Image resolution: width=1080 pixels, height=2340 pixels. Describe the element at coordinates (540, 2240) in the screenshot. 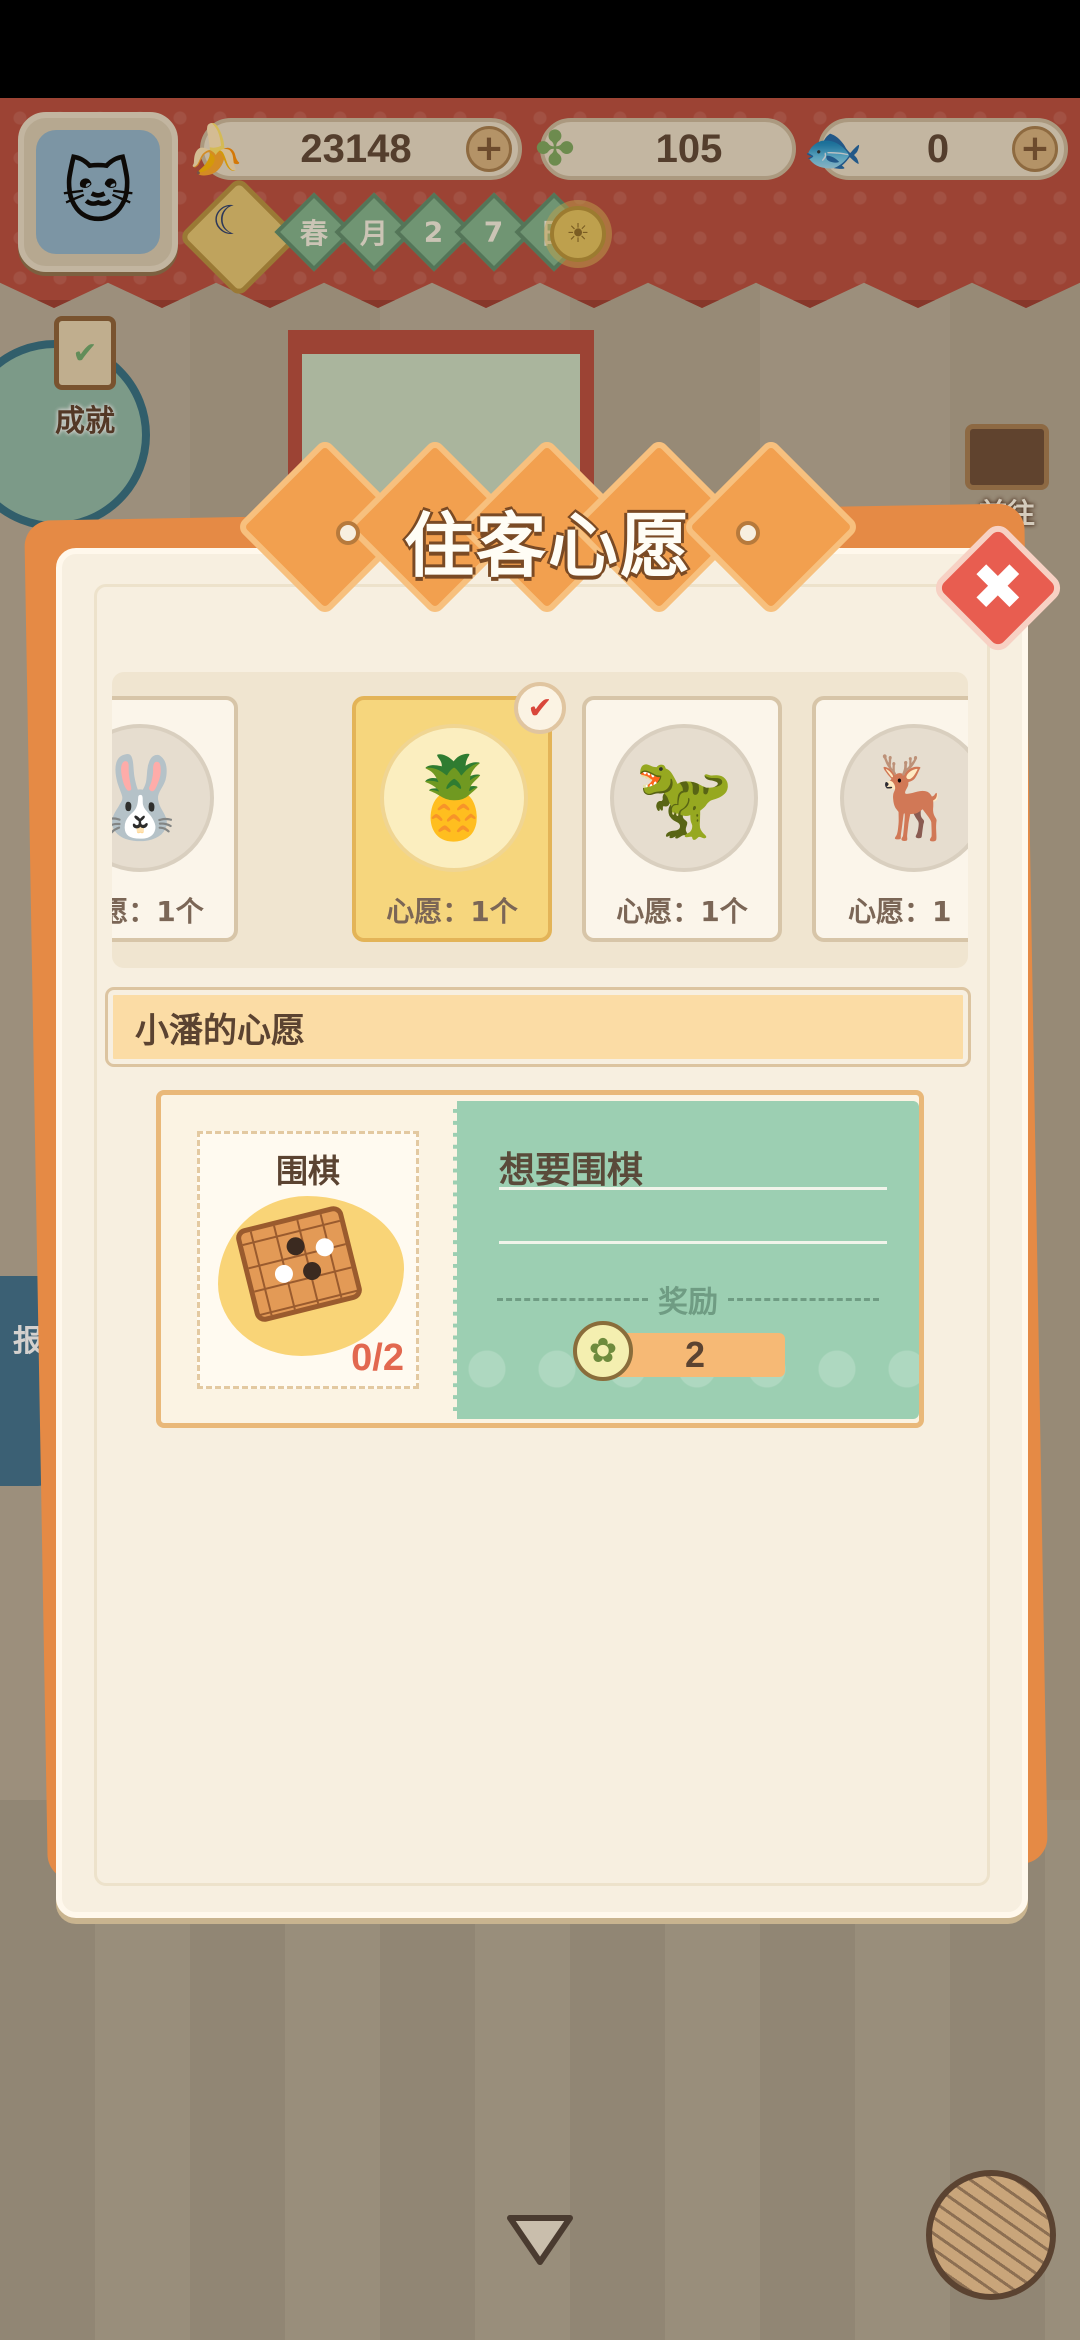

I see `collapse-arrow-icon` at that location.